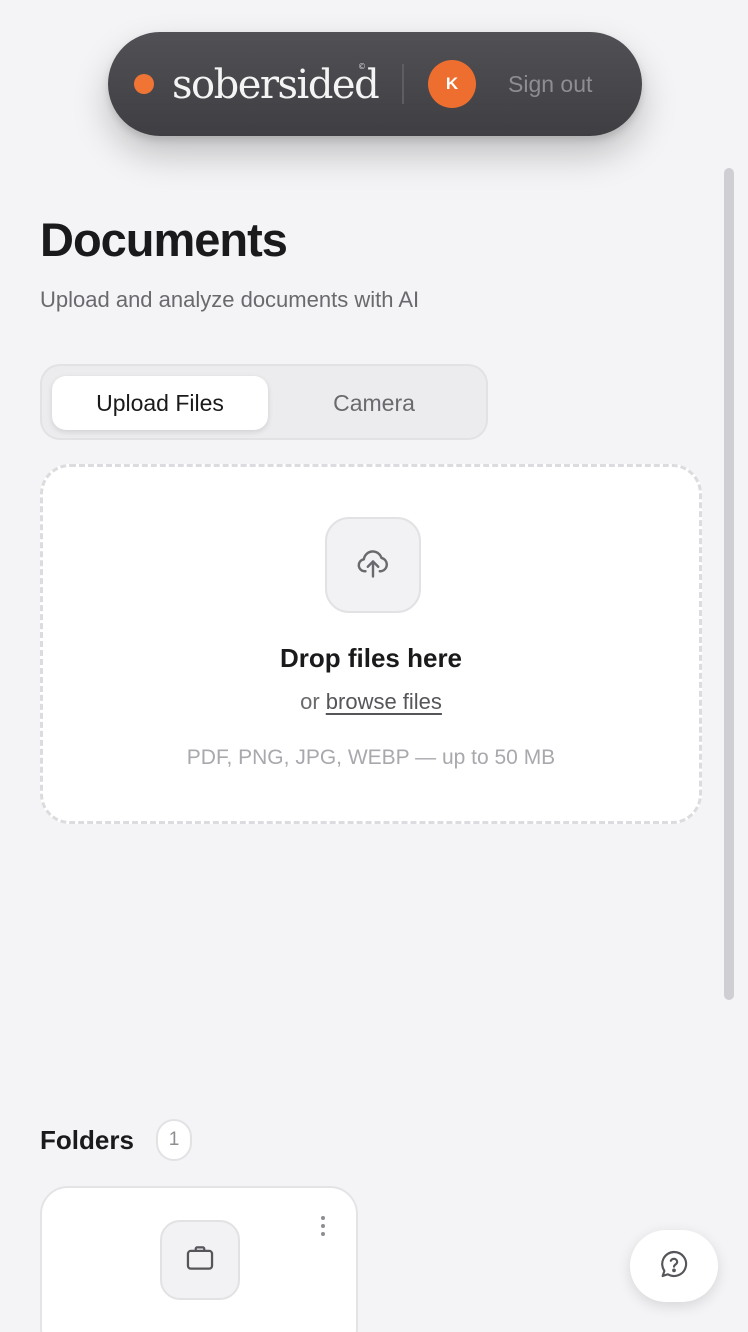 The height and width of the screenshot is (1332, 748). Describe the element at coordinates (384, 701) in the screenshot. I see `browse-files-link: browse files` at that location.